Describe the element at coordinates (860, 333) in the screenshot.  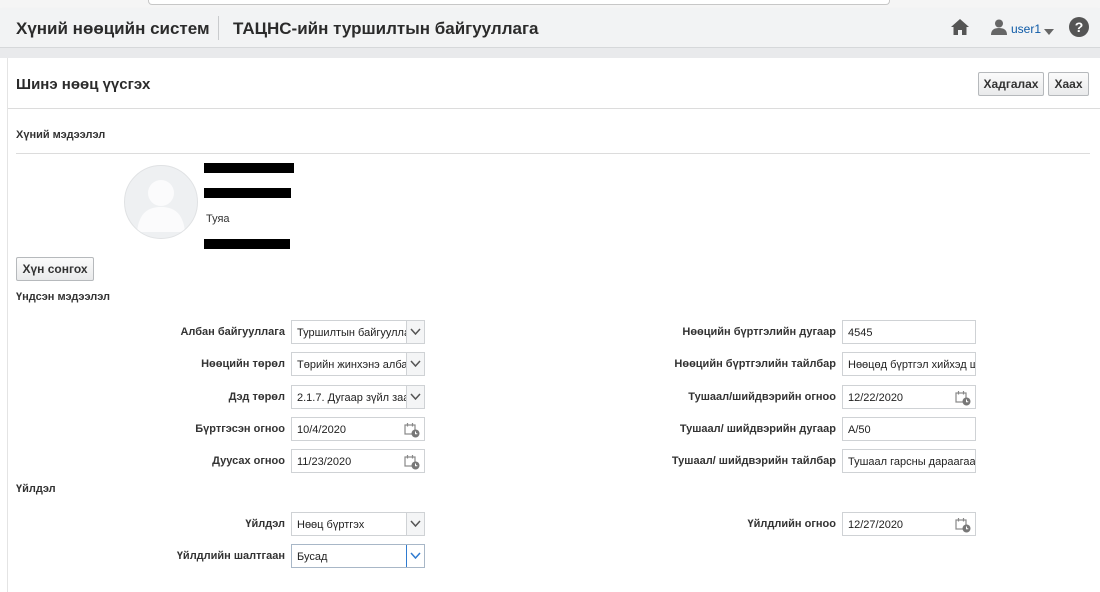
I see `reg-number-value: 4545` at that location.